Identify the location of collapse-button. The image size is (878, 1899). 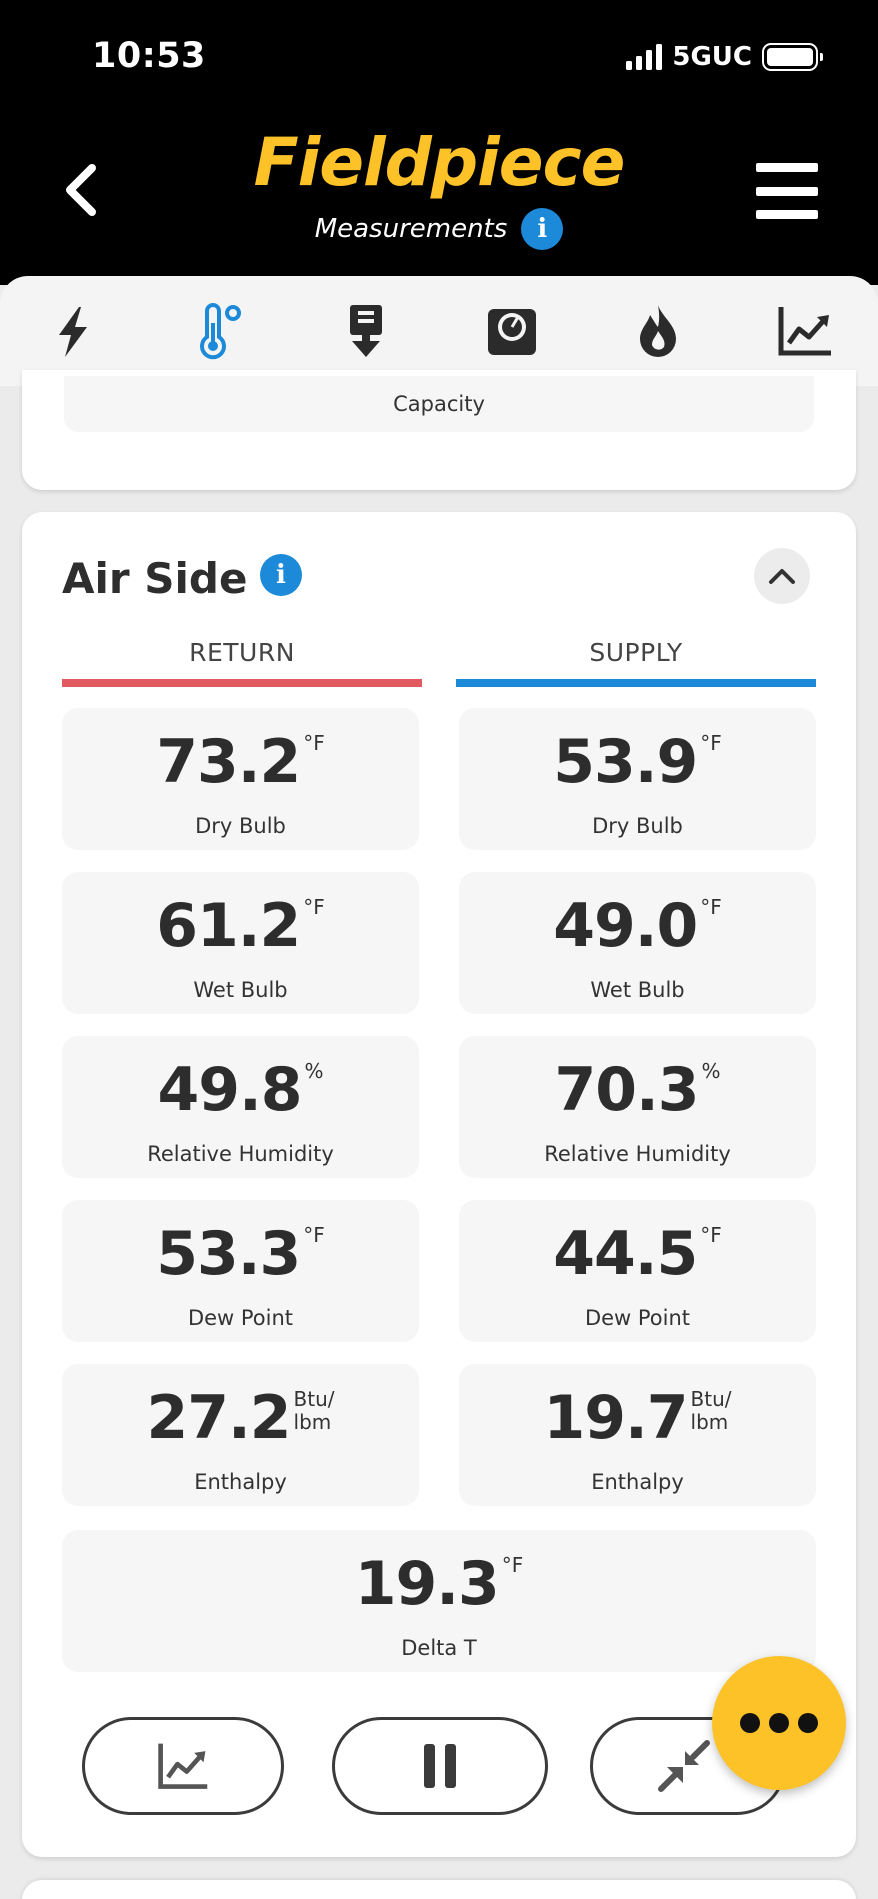
(782, 576).